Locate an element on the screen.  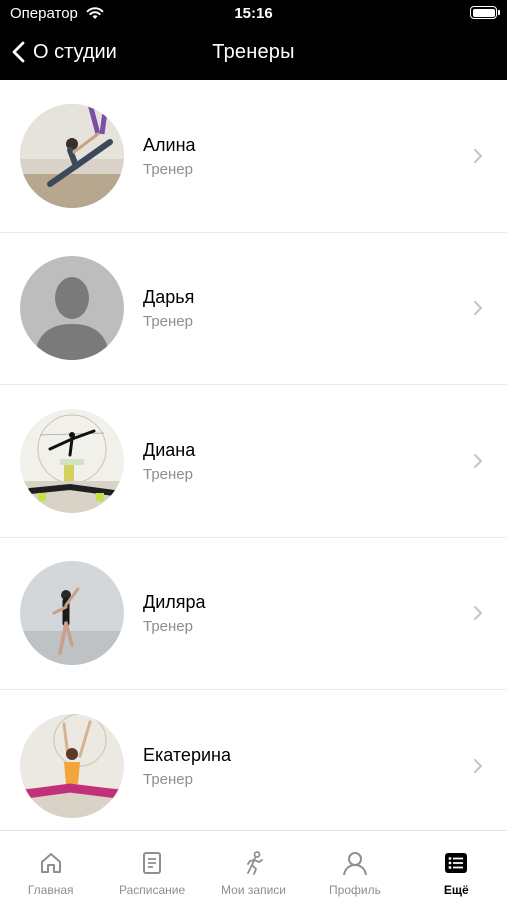
trainer-name: Дарья is located at coordinates (169, 297).